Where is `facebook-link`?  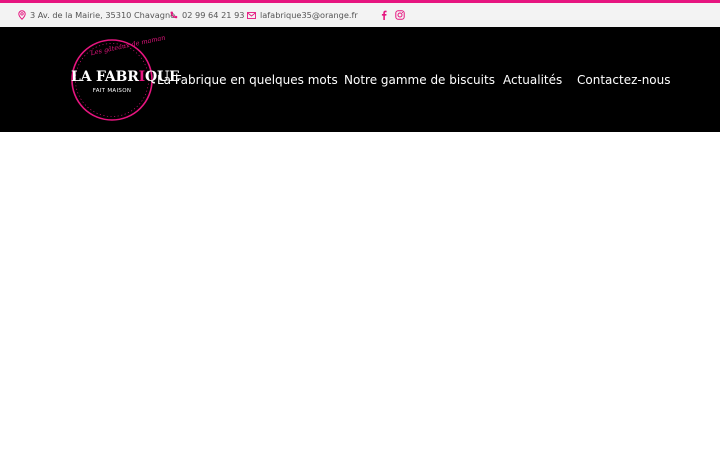
facebook-link is located at coordinates (384, 15).